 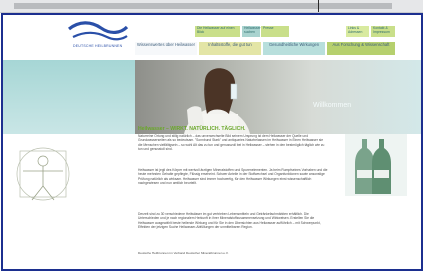 What do you see at coordinates (275, 31) in the screenshot?
I see `util-link-press: Presse` at bounding box center [275, 31].